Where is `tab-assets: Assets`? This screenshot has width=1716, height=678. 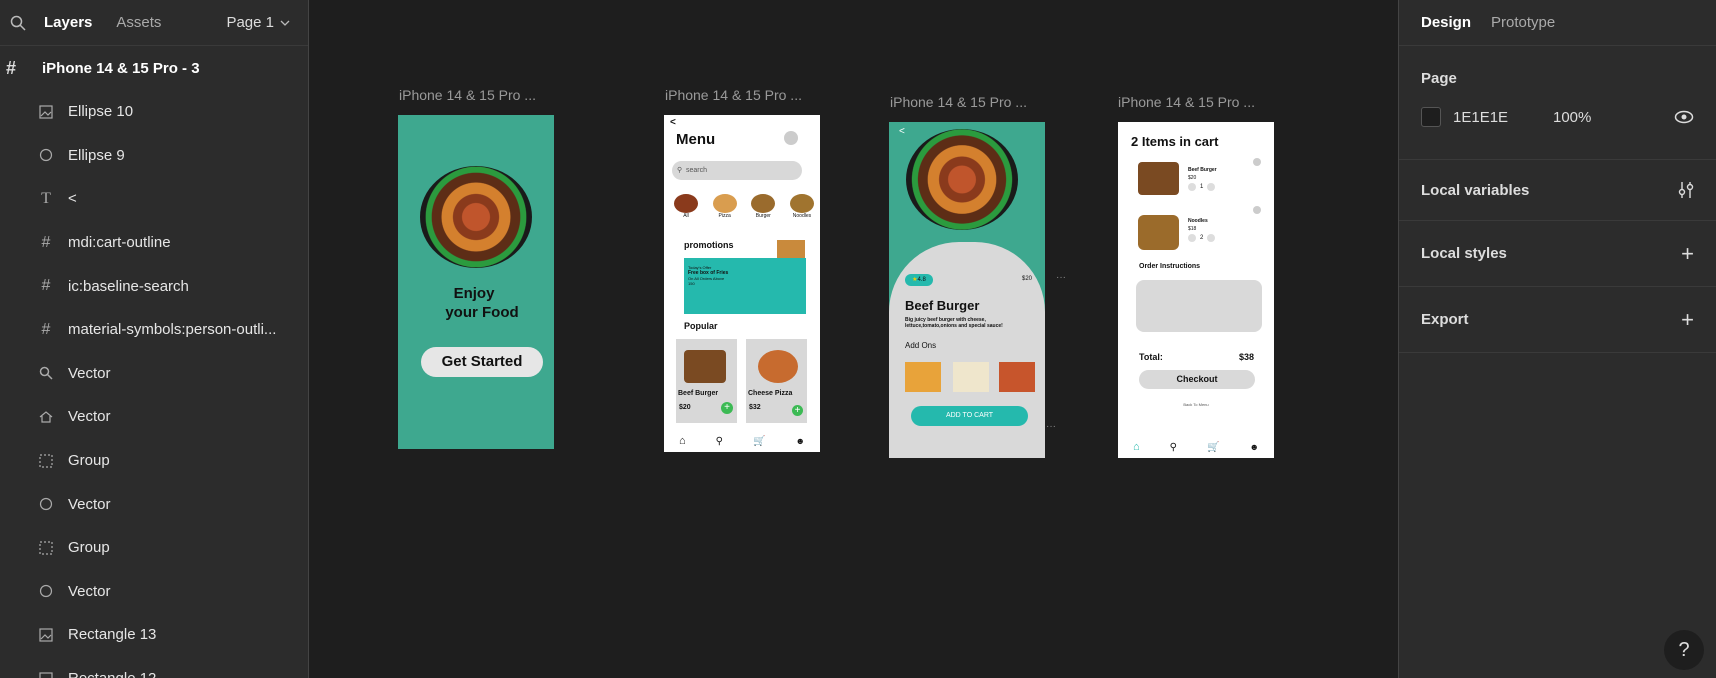 tab-assets: Assets is located at coordinates (138, 22).